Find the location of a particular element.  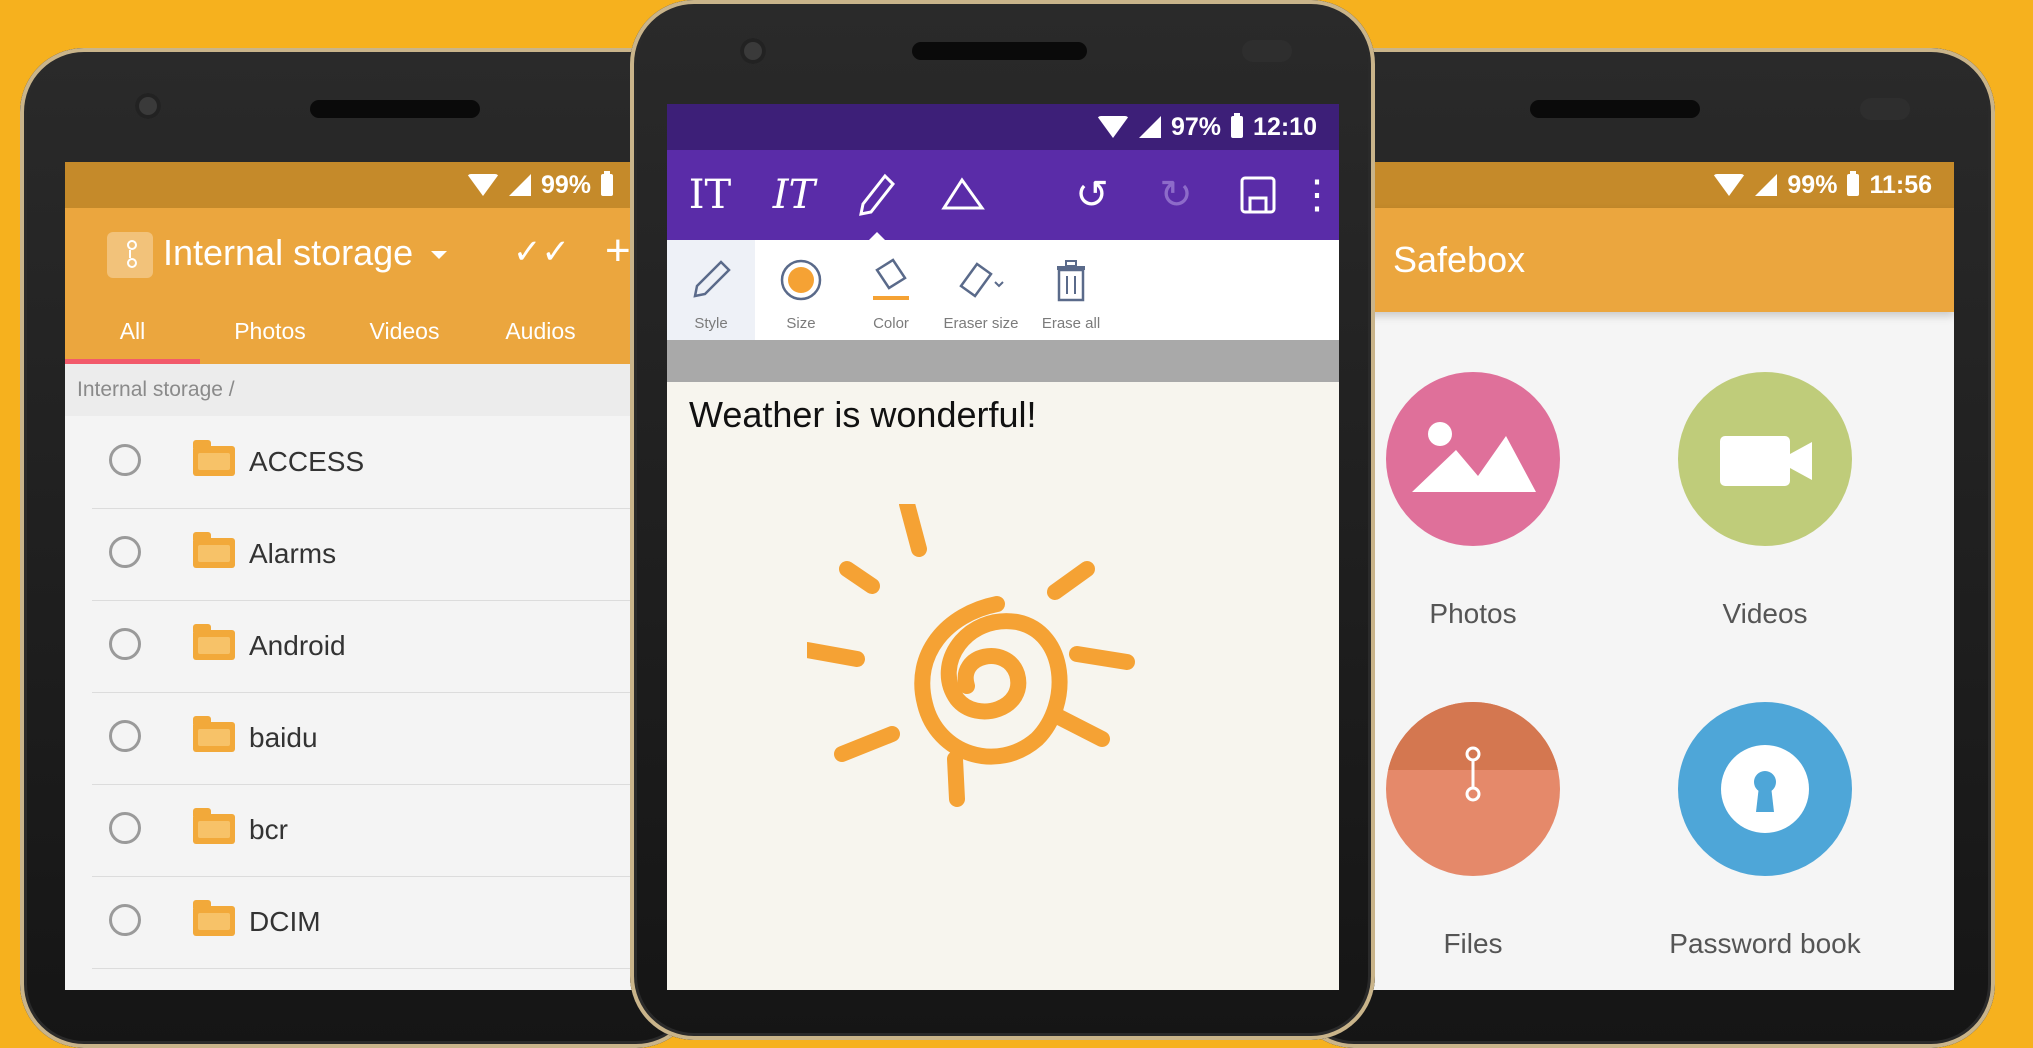

files-tile is located at coordinates (1473, 789).